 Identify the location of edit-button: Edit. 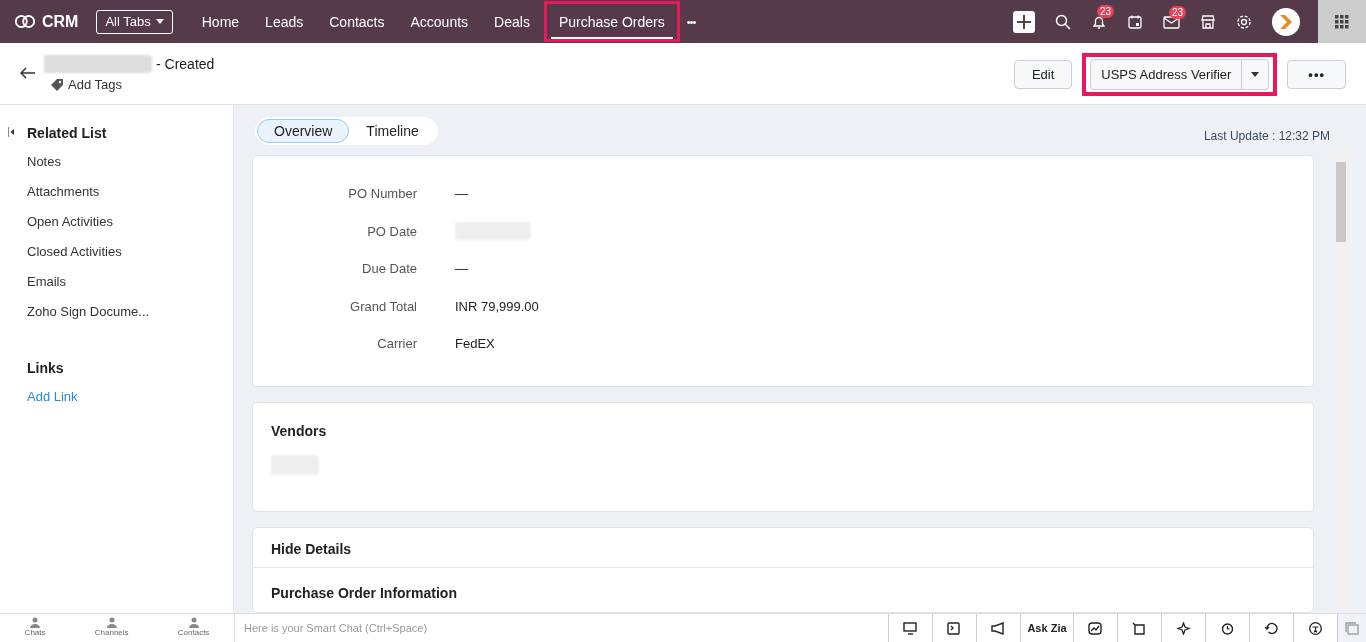
(1043, 74).